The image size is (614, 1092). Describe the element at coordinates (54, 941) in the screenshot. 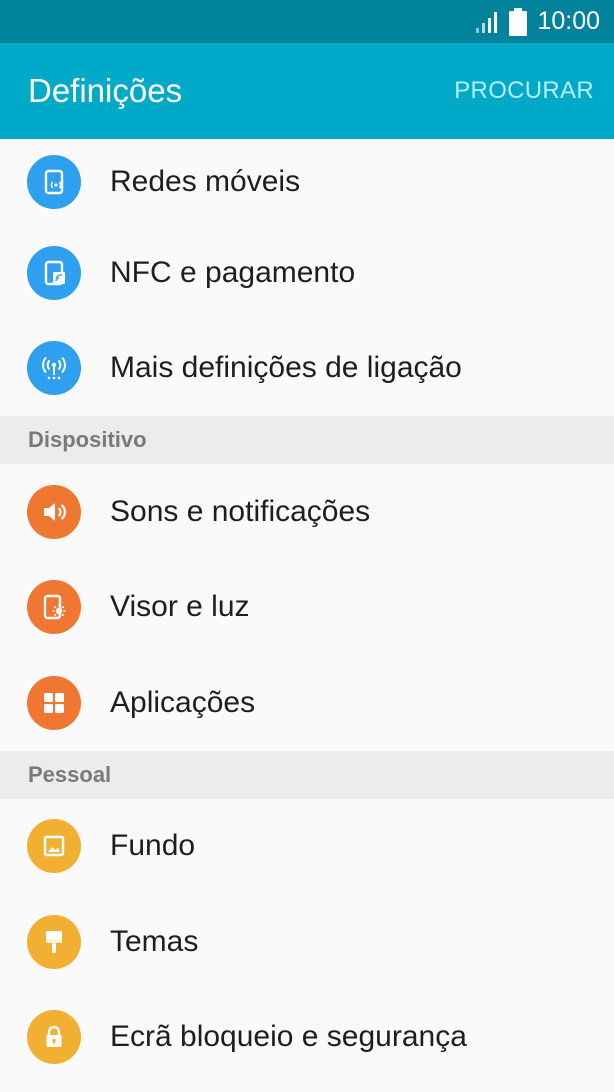

I see `paintbrush-icon` at that location.